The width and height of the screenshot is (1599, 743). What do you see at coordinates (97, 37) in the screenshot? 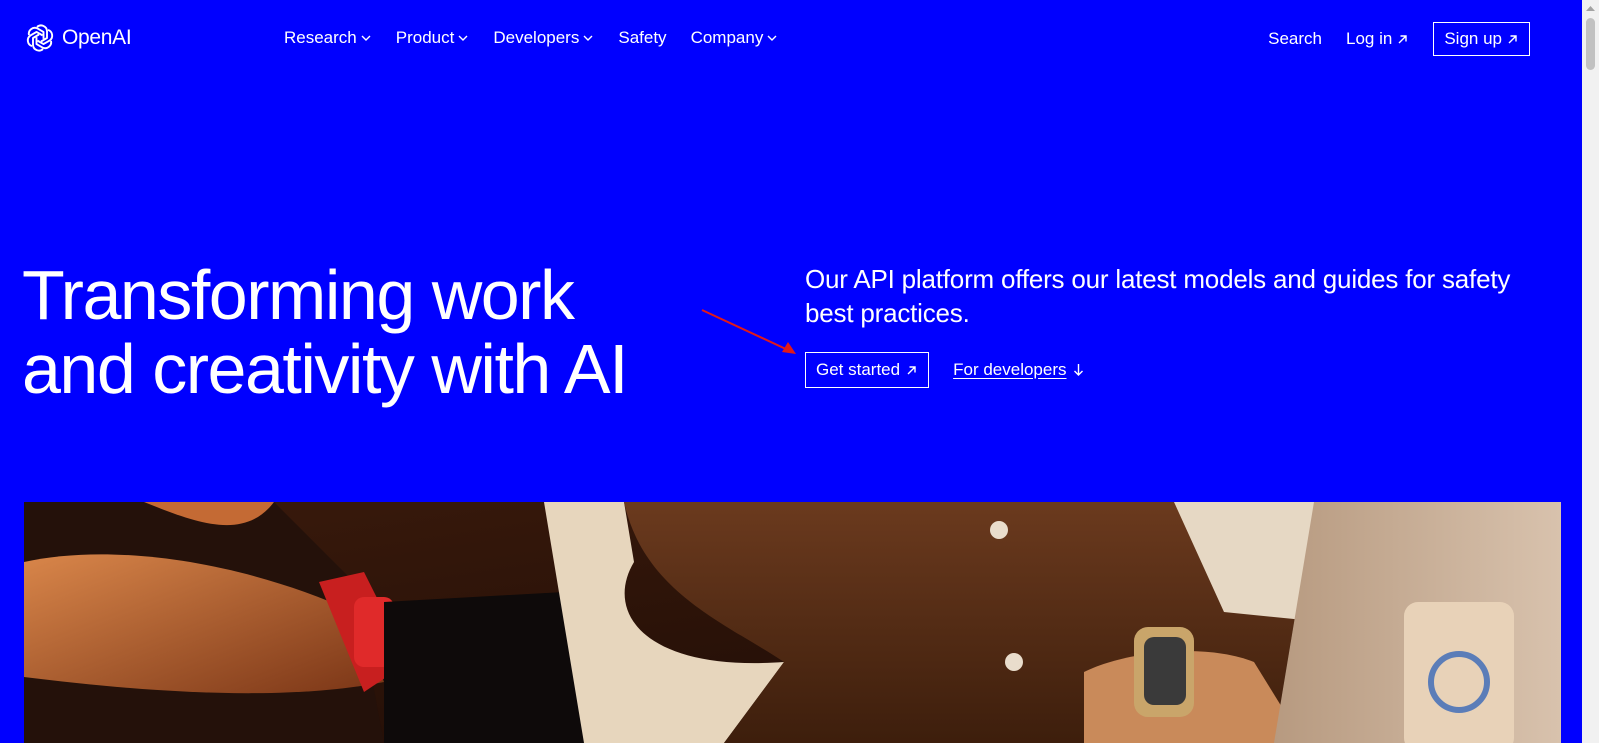
I see `brand-name: OpenAI` at bounding box center [97, 37].